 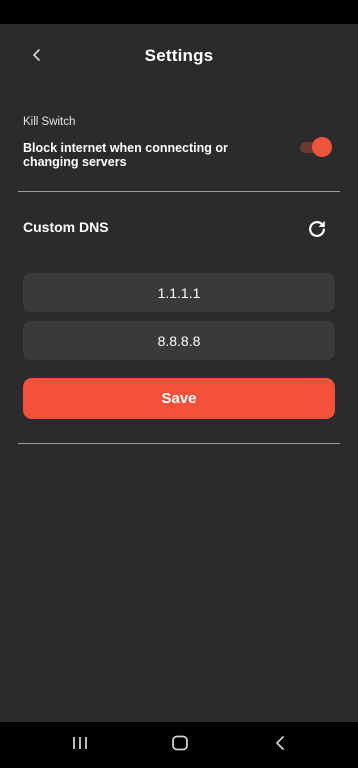 I want to click on recents-button, so click(x=80, y=745).